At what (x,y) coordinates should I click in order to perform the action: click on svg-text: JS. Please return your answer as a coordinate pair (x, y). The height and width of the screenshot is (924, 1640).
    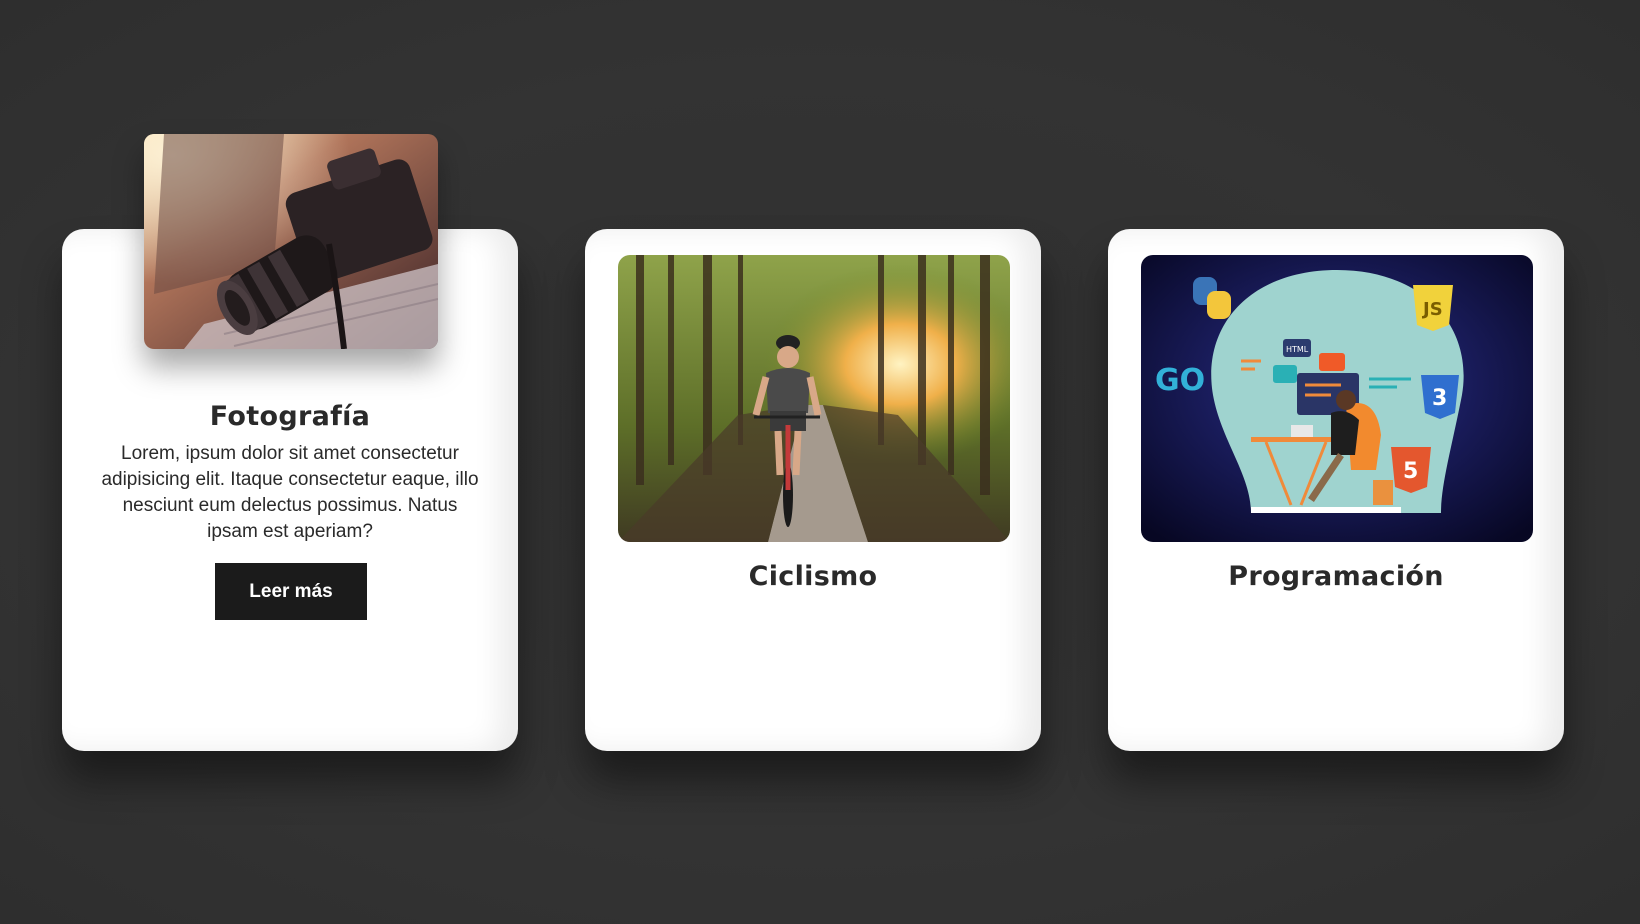
    Looking at the image, I should click on (1432, 309).